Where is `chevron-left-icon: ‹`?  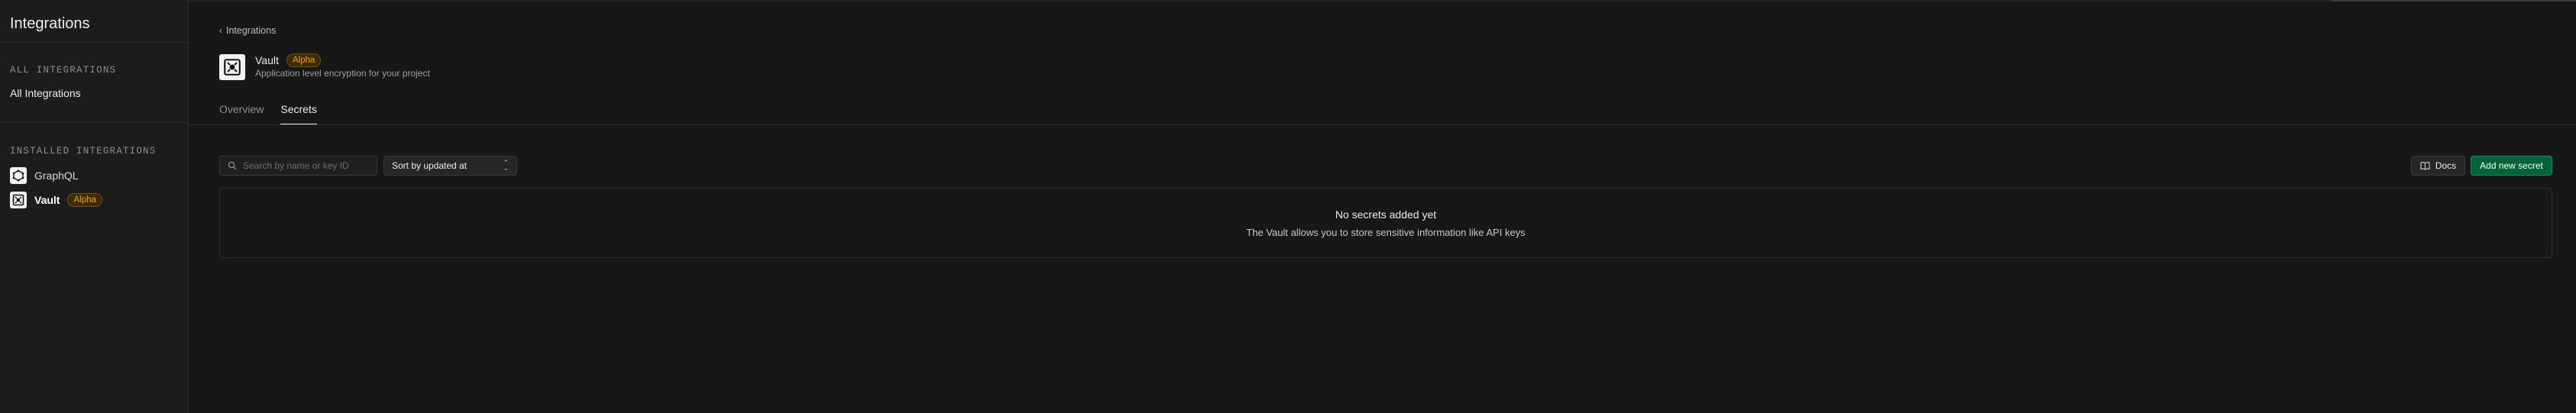
chevron-left-icon: ‹ is located at coordinates (220, 30).